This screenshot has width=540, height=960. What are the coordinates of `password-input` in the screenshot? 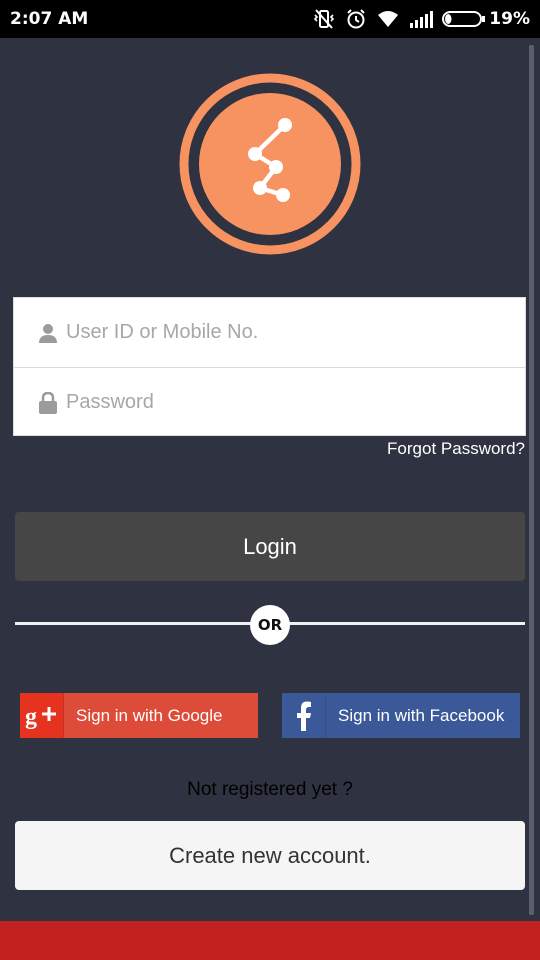 It's located at (295, 402).